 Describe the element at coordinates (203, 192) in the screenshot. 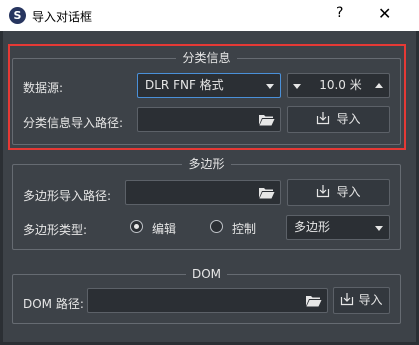

I see `polygon-path-input` at that location.